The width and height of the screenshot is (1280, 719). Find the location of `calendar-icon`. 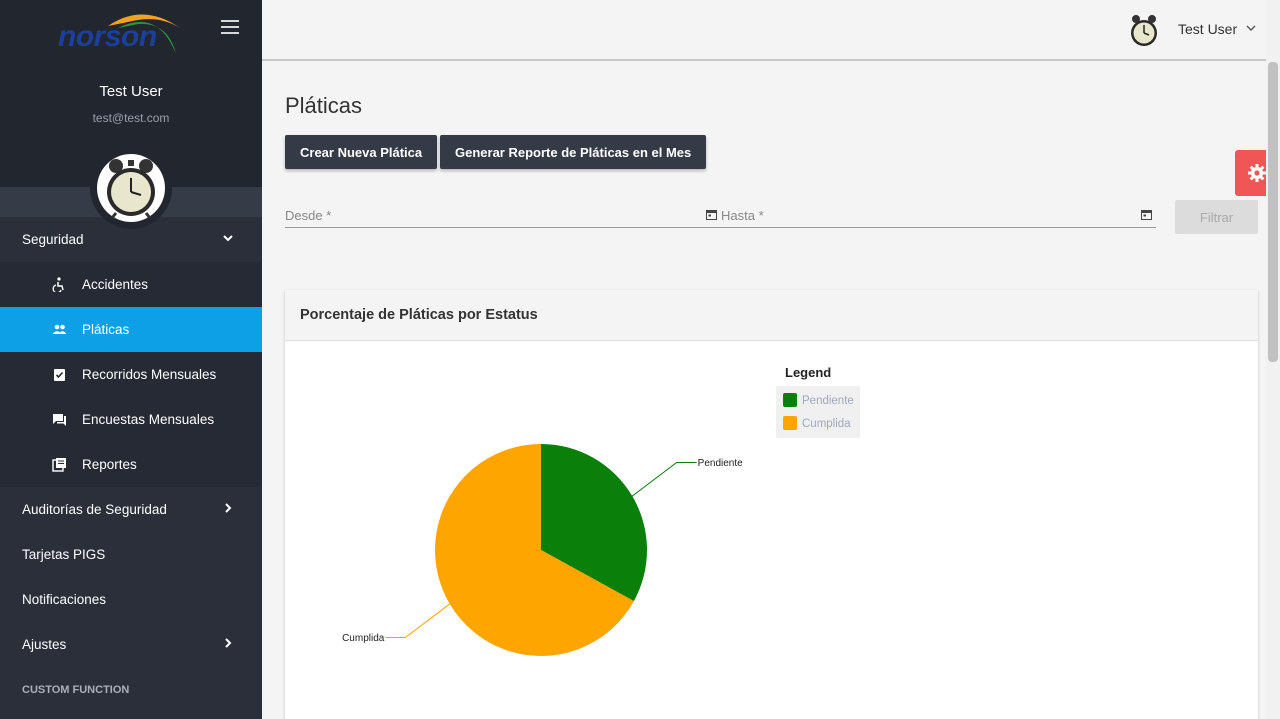

calendar-icon is located at coordinates (1146, 214).